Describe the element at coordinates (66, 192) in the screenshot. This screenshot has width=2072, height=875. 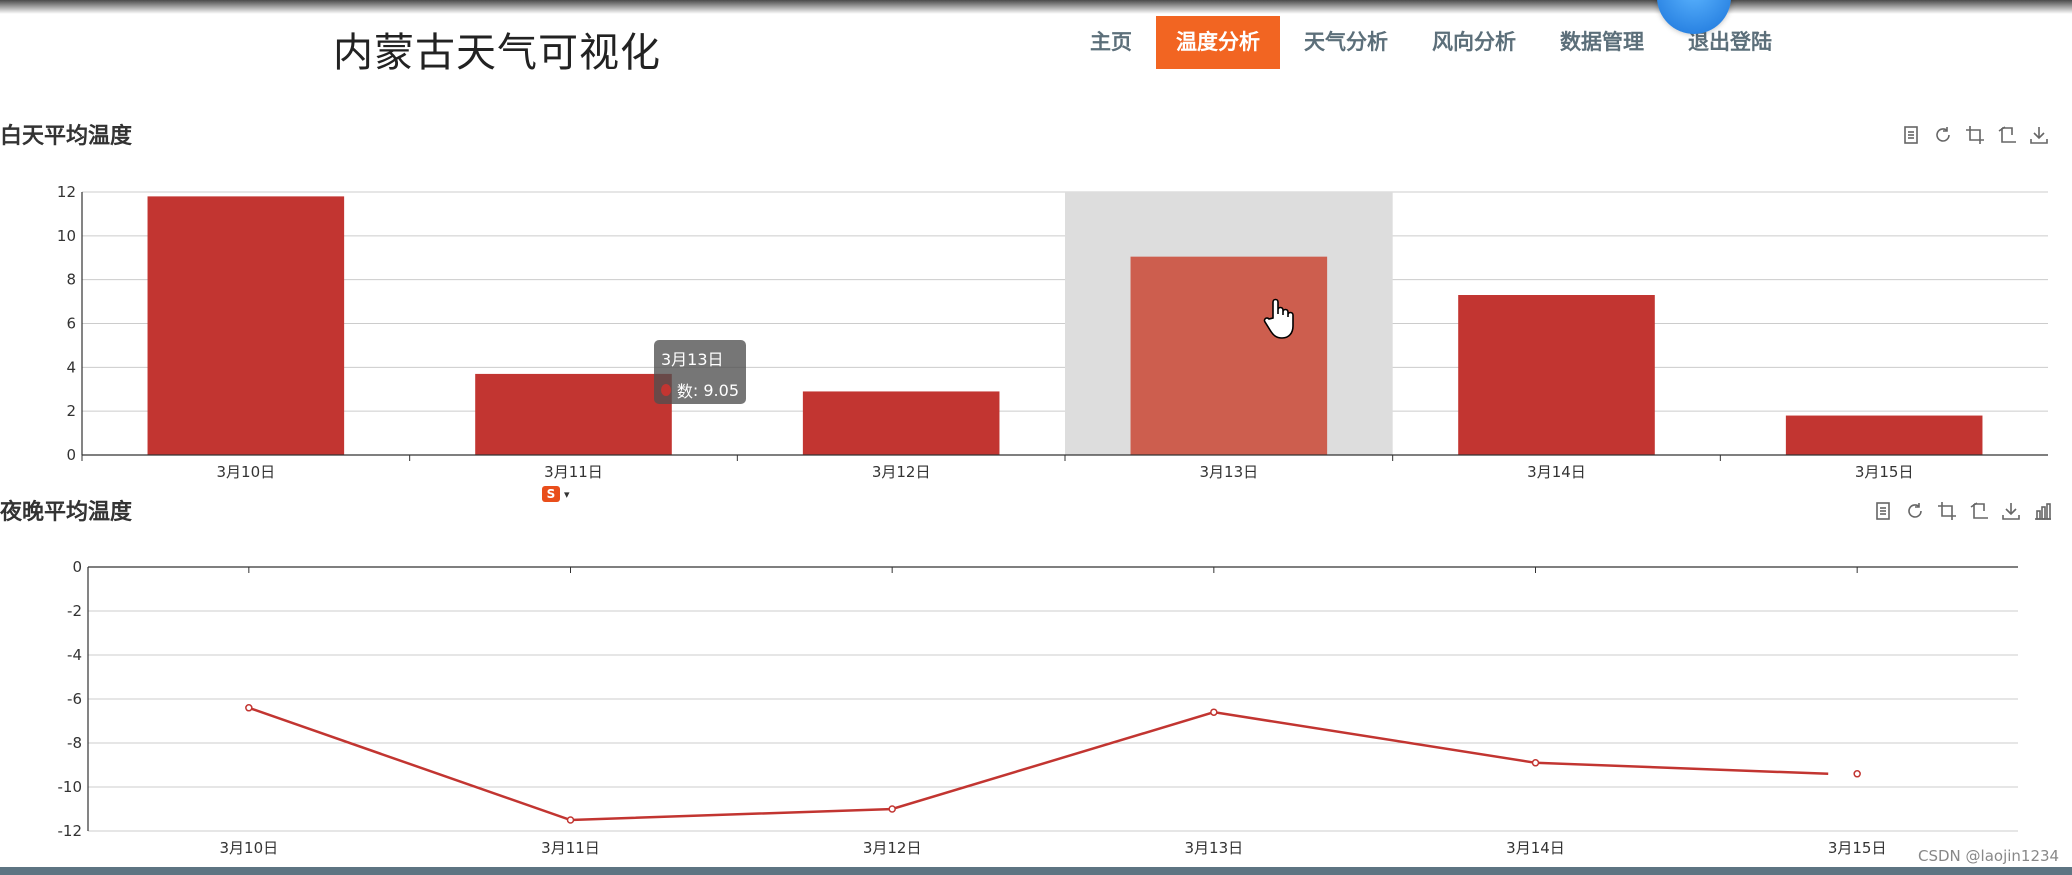
I see `y-tick-label: 12` at that location.